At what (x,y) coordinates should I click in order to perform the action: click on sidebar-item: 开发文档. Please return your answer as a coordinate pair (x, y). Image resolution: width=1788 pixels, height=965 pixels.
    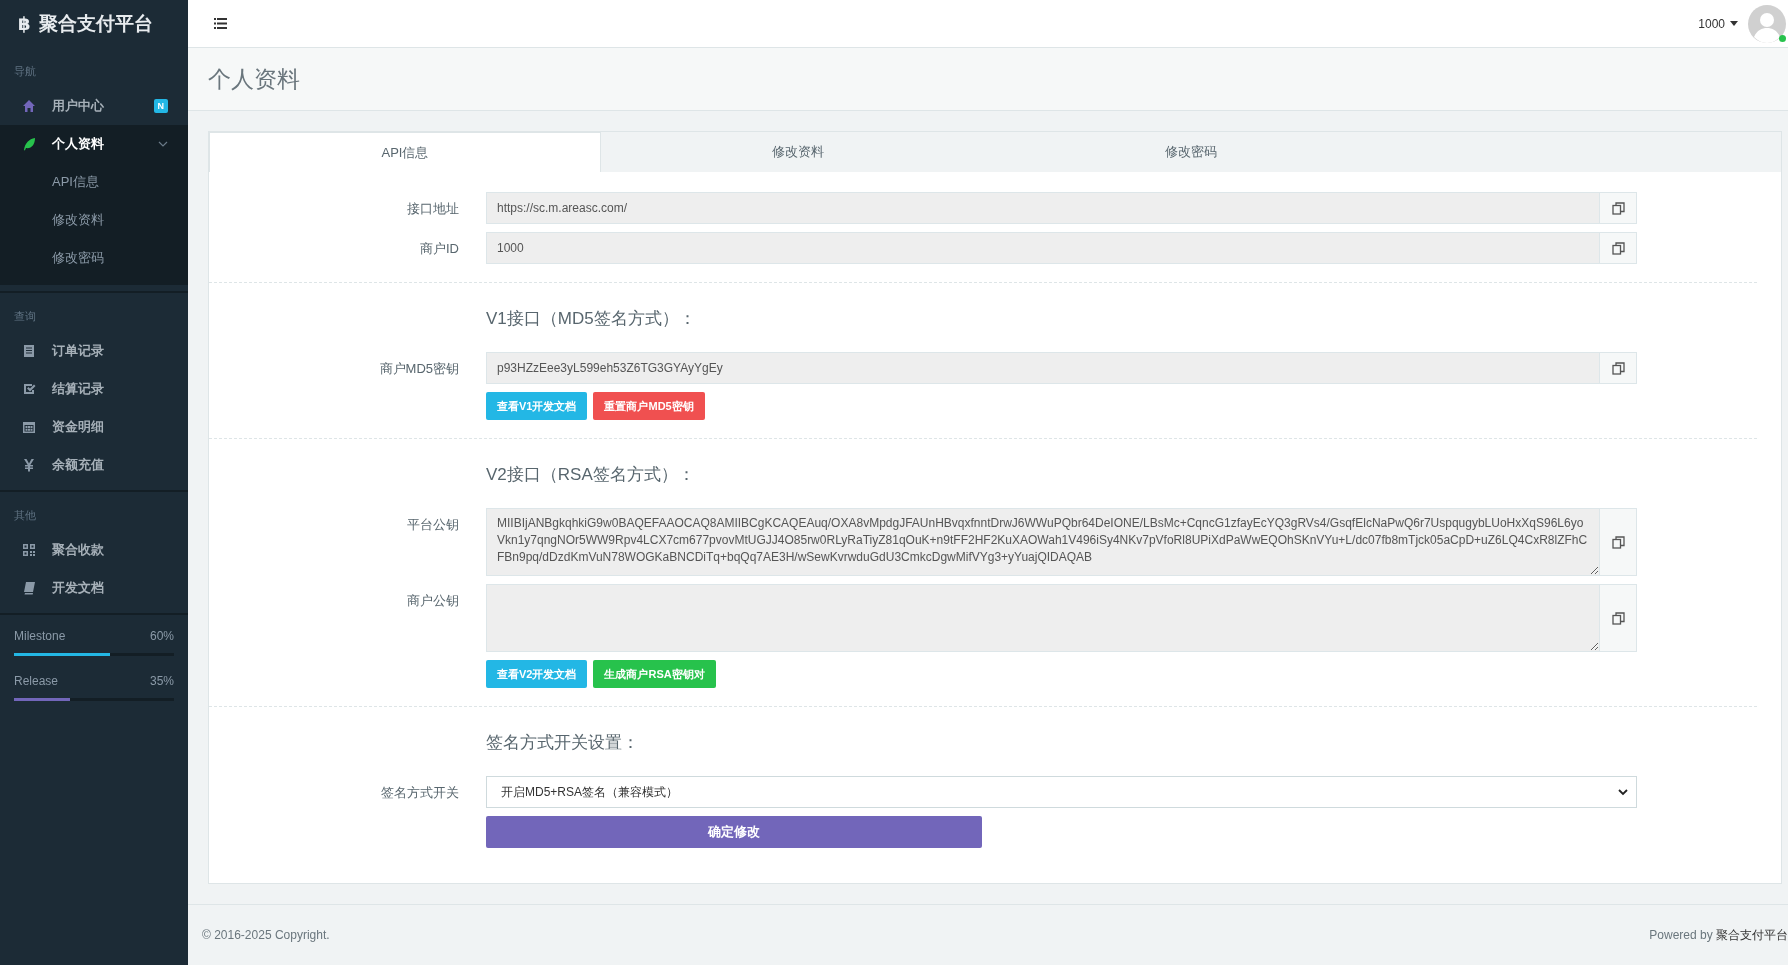
    Looking at the image, I should click on (94, 588).